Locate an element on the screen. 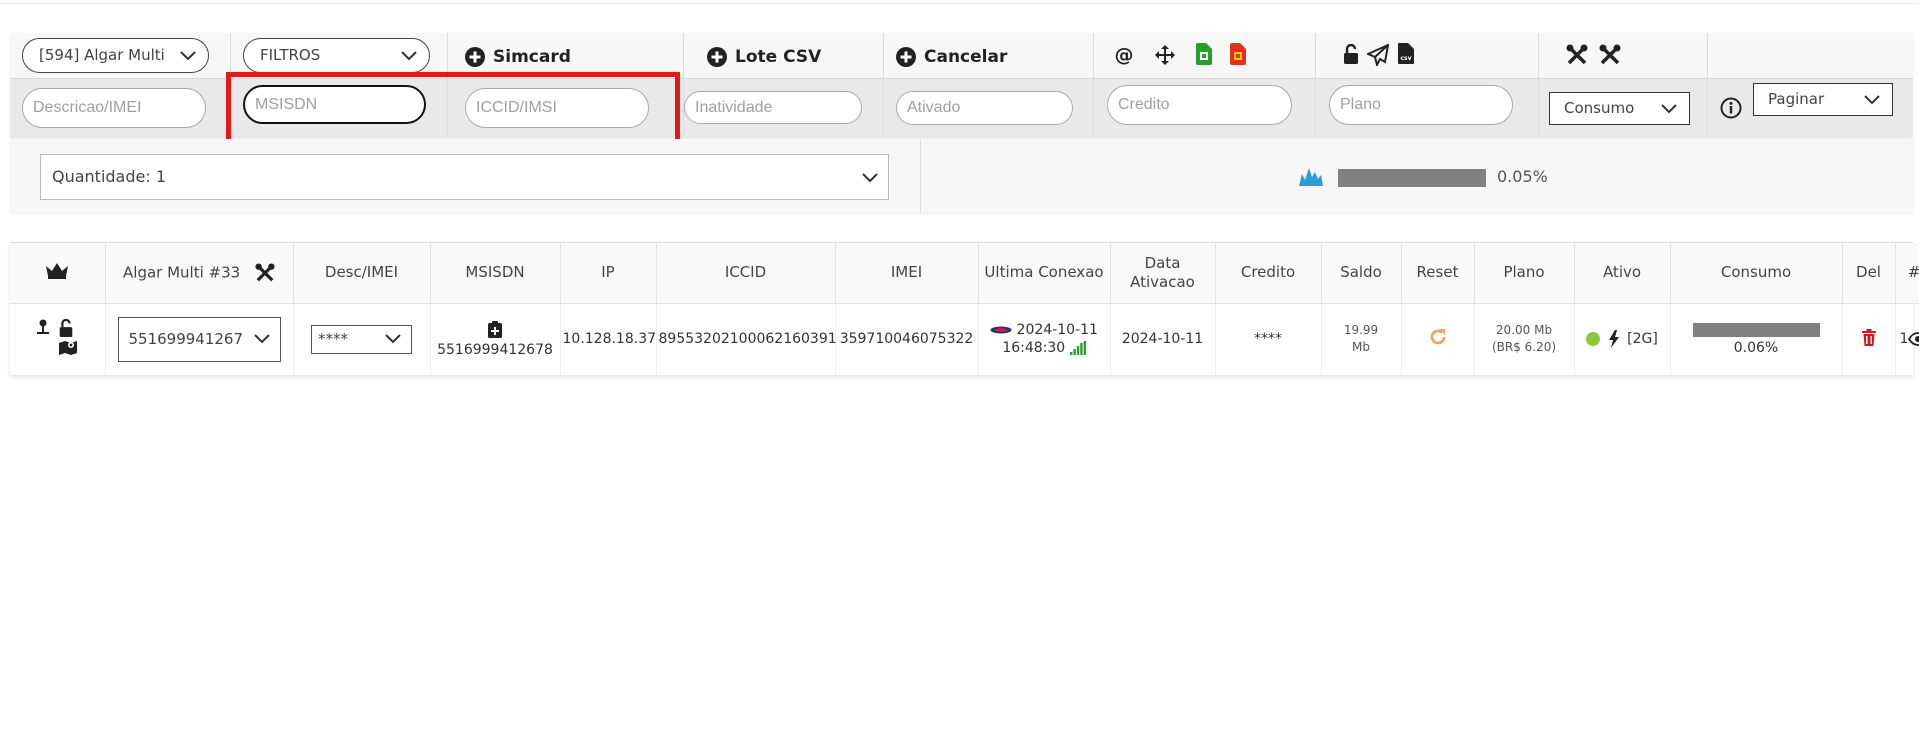 The image size is (1919, 738). ativado-filter-input is located at coordinates (984, 108).